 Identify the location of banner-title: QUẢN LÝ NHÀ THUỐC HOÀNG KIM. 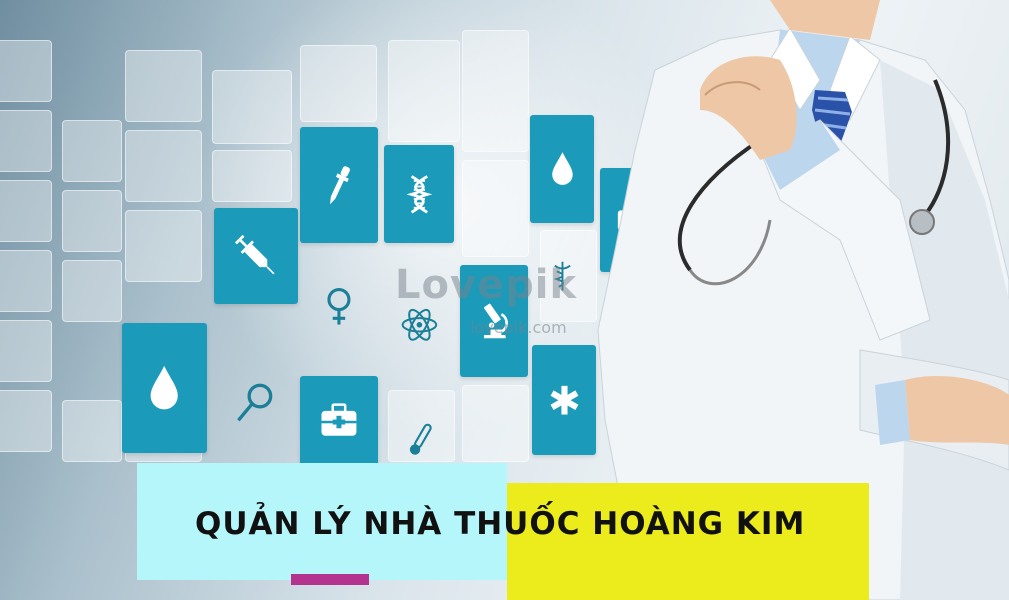
(500, 524).